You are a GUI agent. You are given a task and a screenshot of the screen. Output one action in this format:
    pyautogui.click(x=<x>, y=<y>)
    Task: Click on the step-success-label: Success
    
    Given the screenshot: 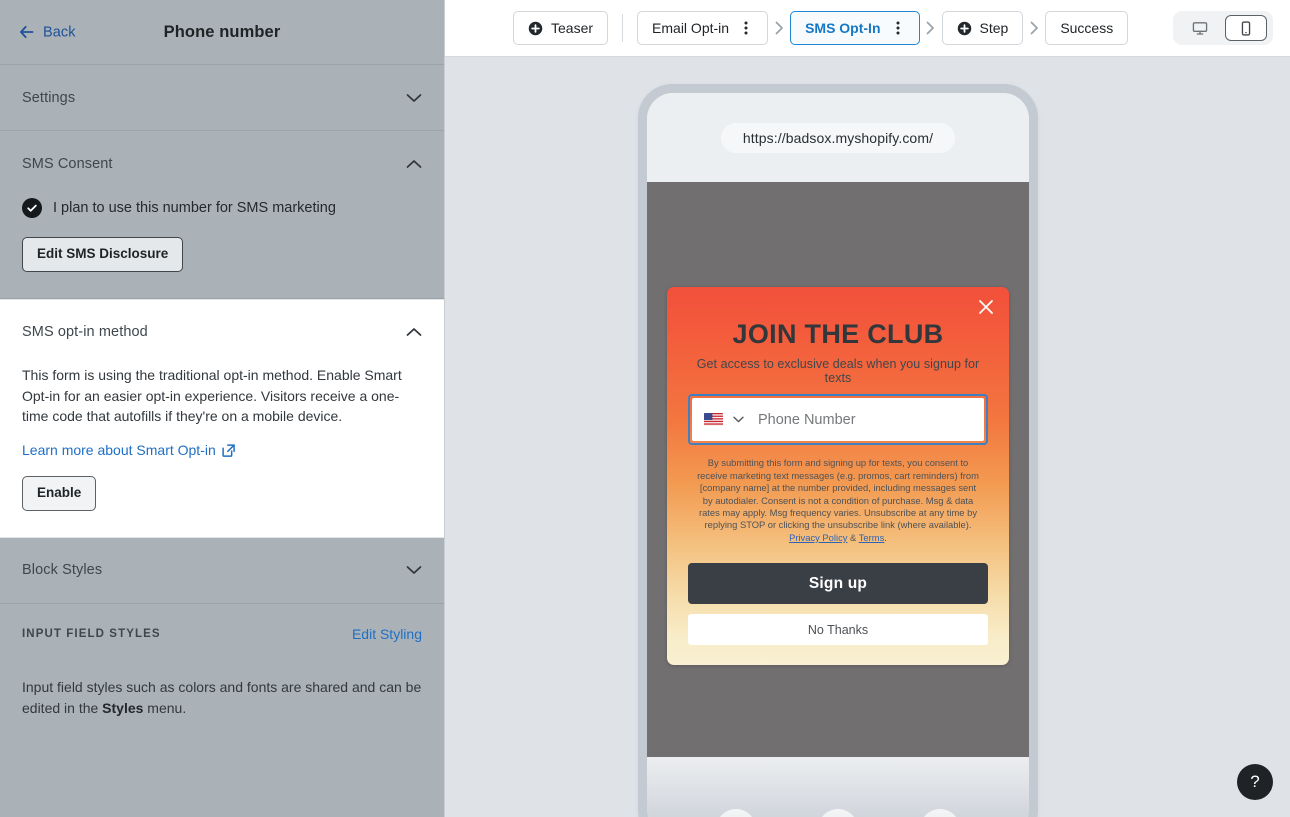 What is the action you would take?
    pyautogui.click(x=1087, y=28)
    